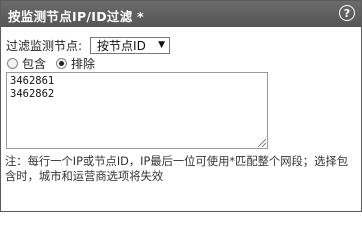 This screenshot has width=362, height=240. What do you see at coordinates (121, 45) in the screenshot?
I see `filter-type-selected: 按节点ID` at bounding box center [121, 45].